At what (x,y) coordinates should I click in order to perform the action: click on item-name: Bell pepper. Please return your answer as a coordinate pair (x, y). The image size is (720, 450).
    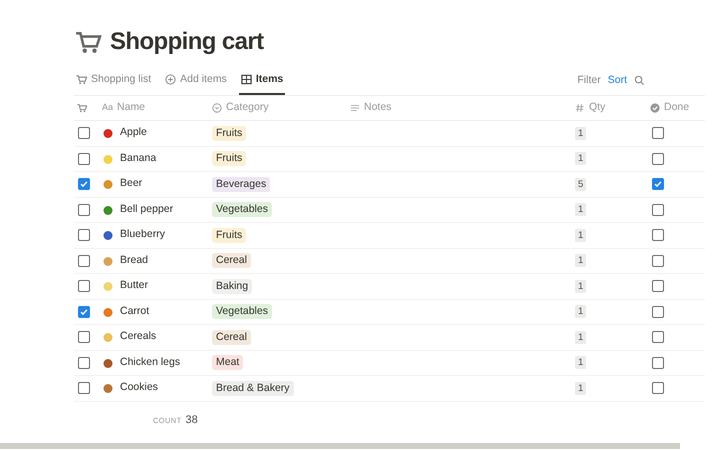
    Looking at the image, I should click on (147, 209).